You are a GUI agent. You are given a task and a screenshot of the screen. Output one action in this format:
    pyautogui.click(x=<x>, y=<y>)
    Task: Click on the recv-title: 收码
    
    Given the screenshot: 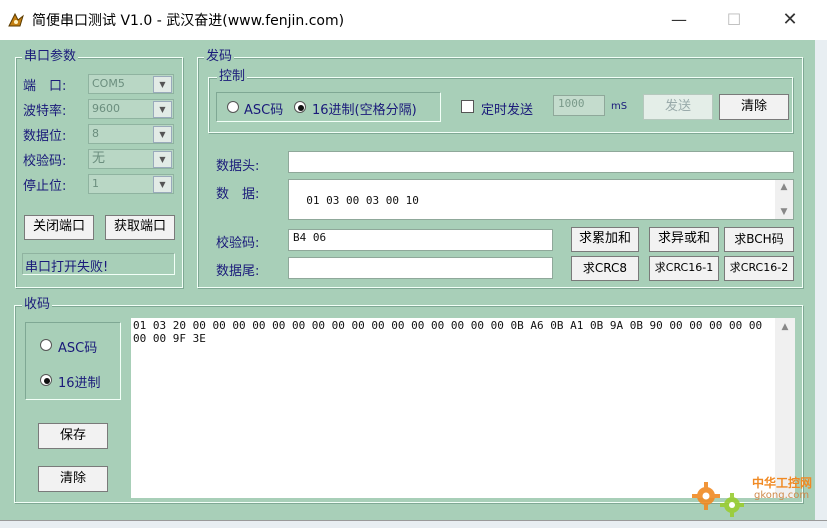 What is the action you would take?
    pyautogui.click(x=37, y=305)
    